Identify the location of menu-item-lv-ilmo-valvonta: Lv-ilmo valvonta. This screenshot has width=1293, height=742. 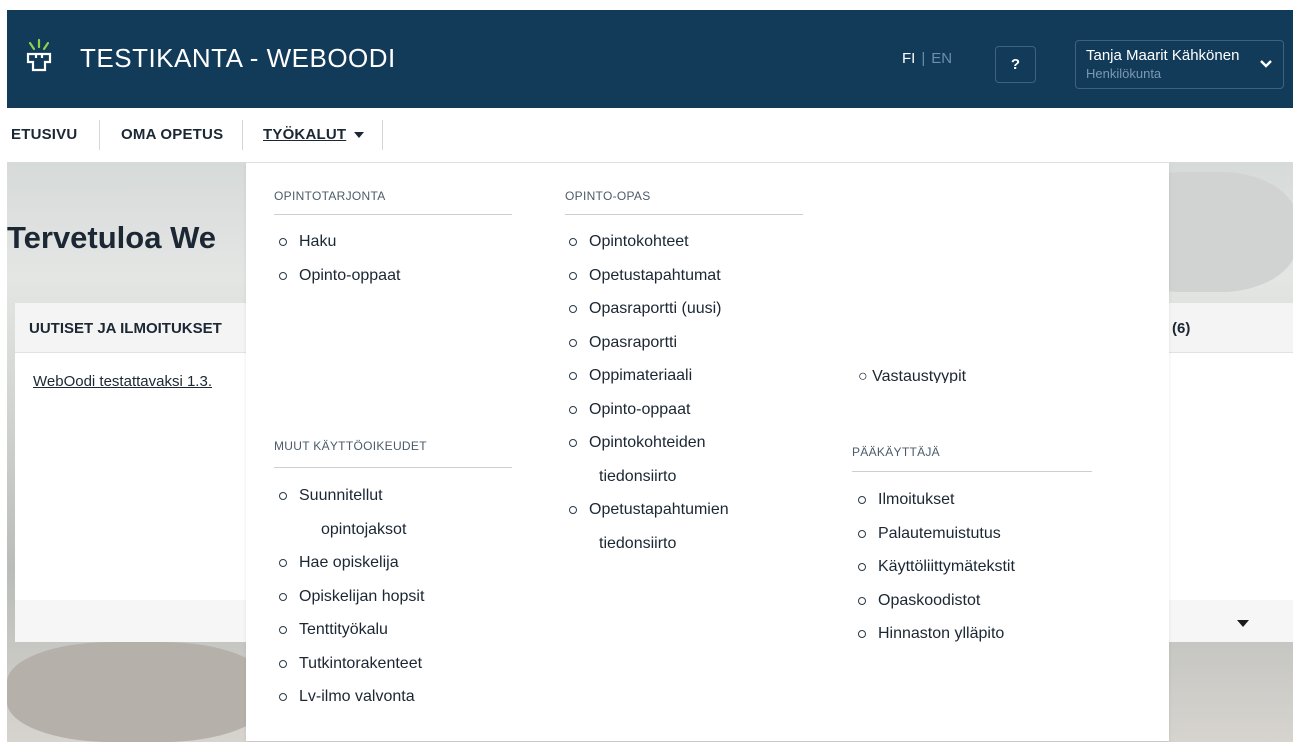
(351, 697).